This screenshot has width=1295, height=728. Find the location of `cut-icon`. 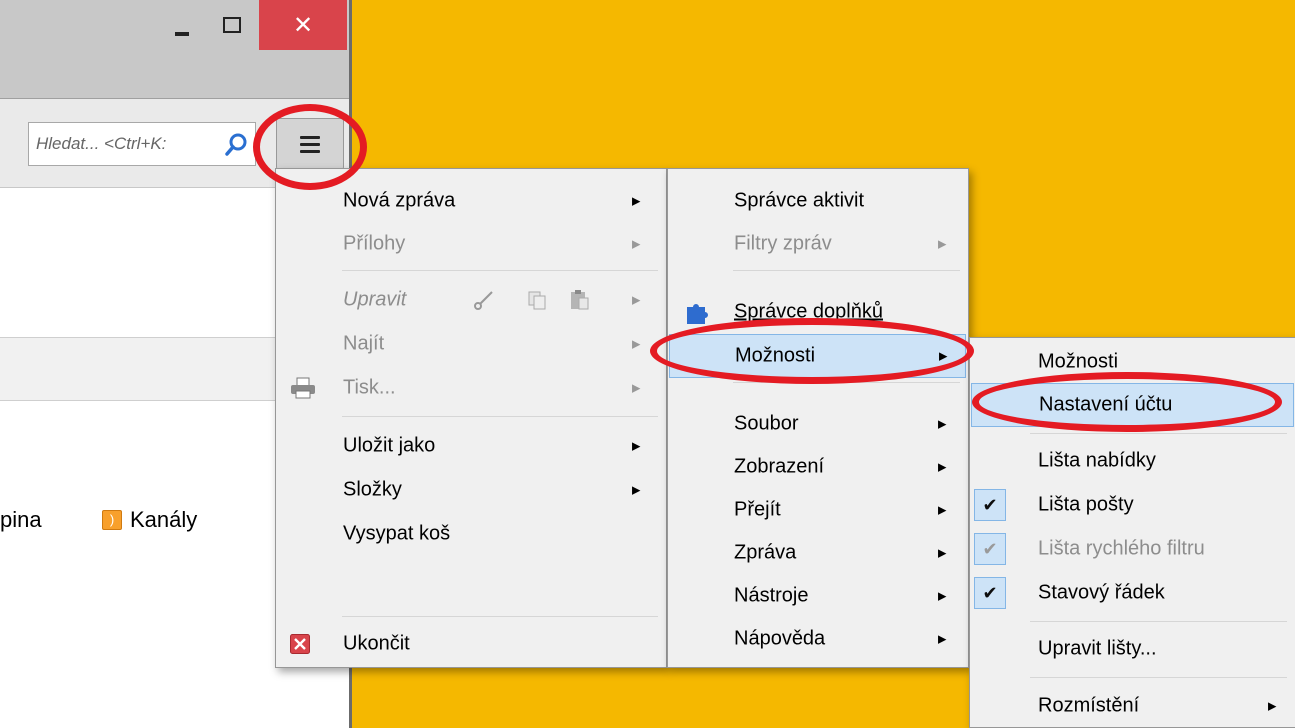

cut-icon is located at coordinates (483, 300).